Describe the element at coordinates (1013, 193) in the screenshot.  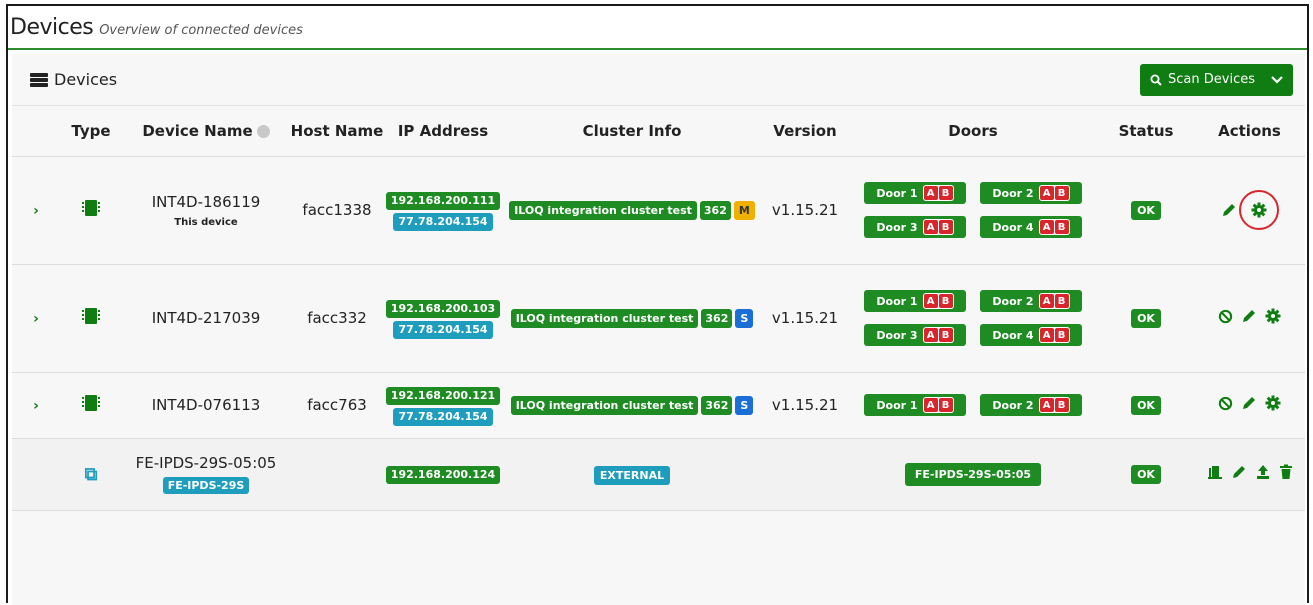
I see `door-label: Door 2` at that location.